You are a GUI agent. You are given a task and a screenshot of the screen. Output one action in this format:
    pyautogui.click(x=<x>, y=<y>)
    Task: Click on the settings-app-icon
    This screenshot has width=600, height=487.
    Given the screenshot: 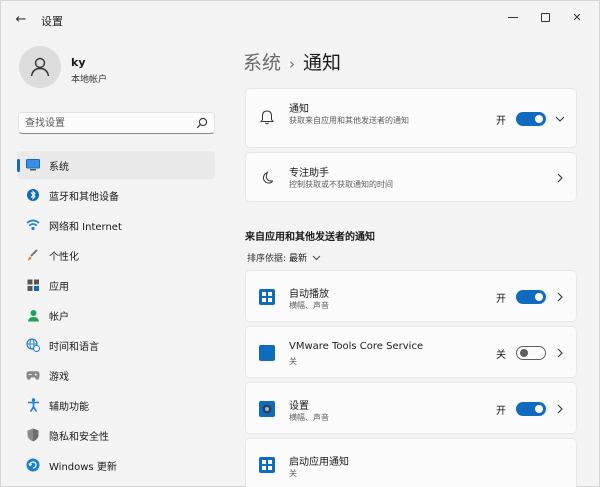 What is the action you would take?
    pyautogui.click(x=267, y=409)
    